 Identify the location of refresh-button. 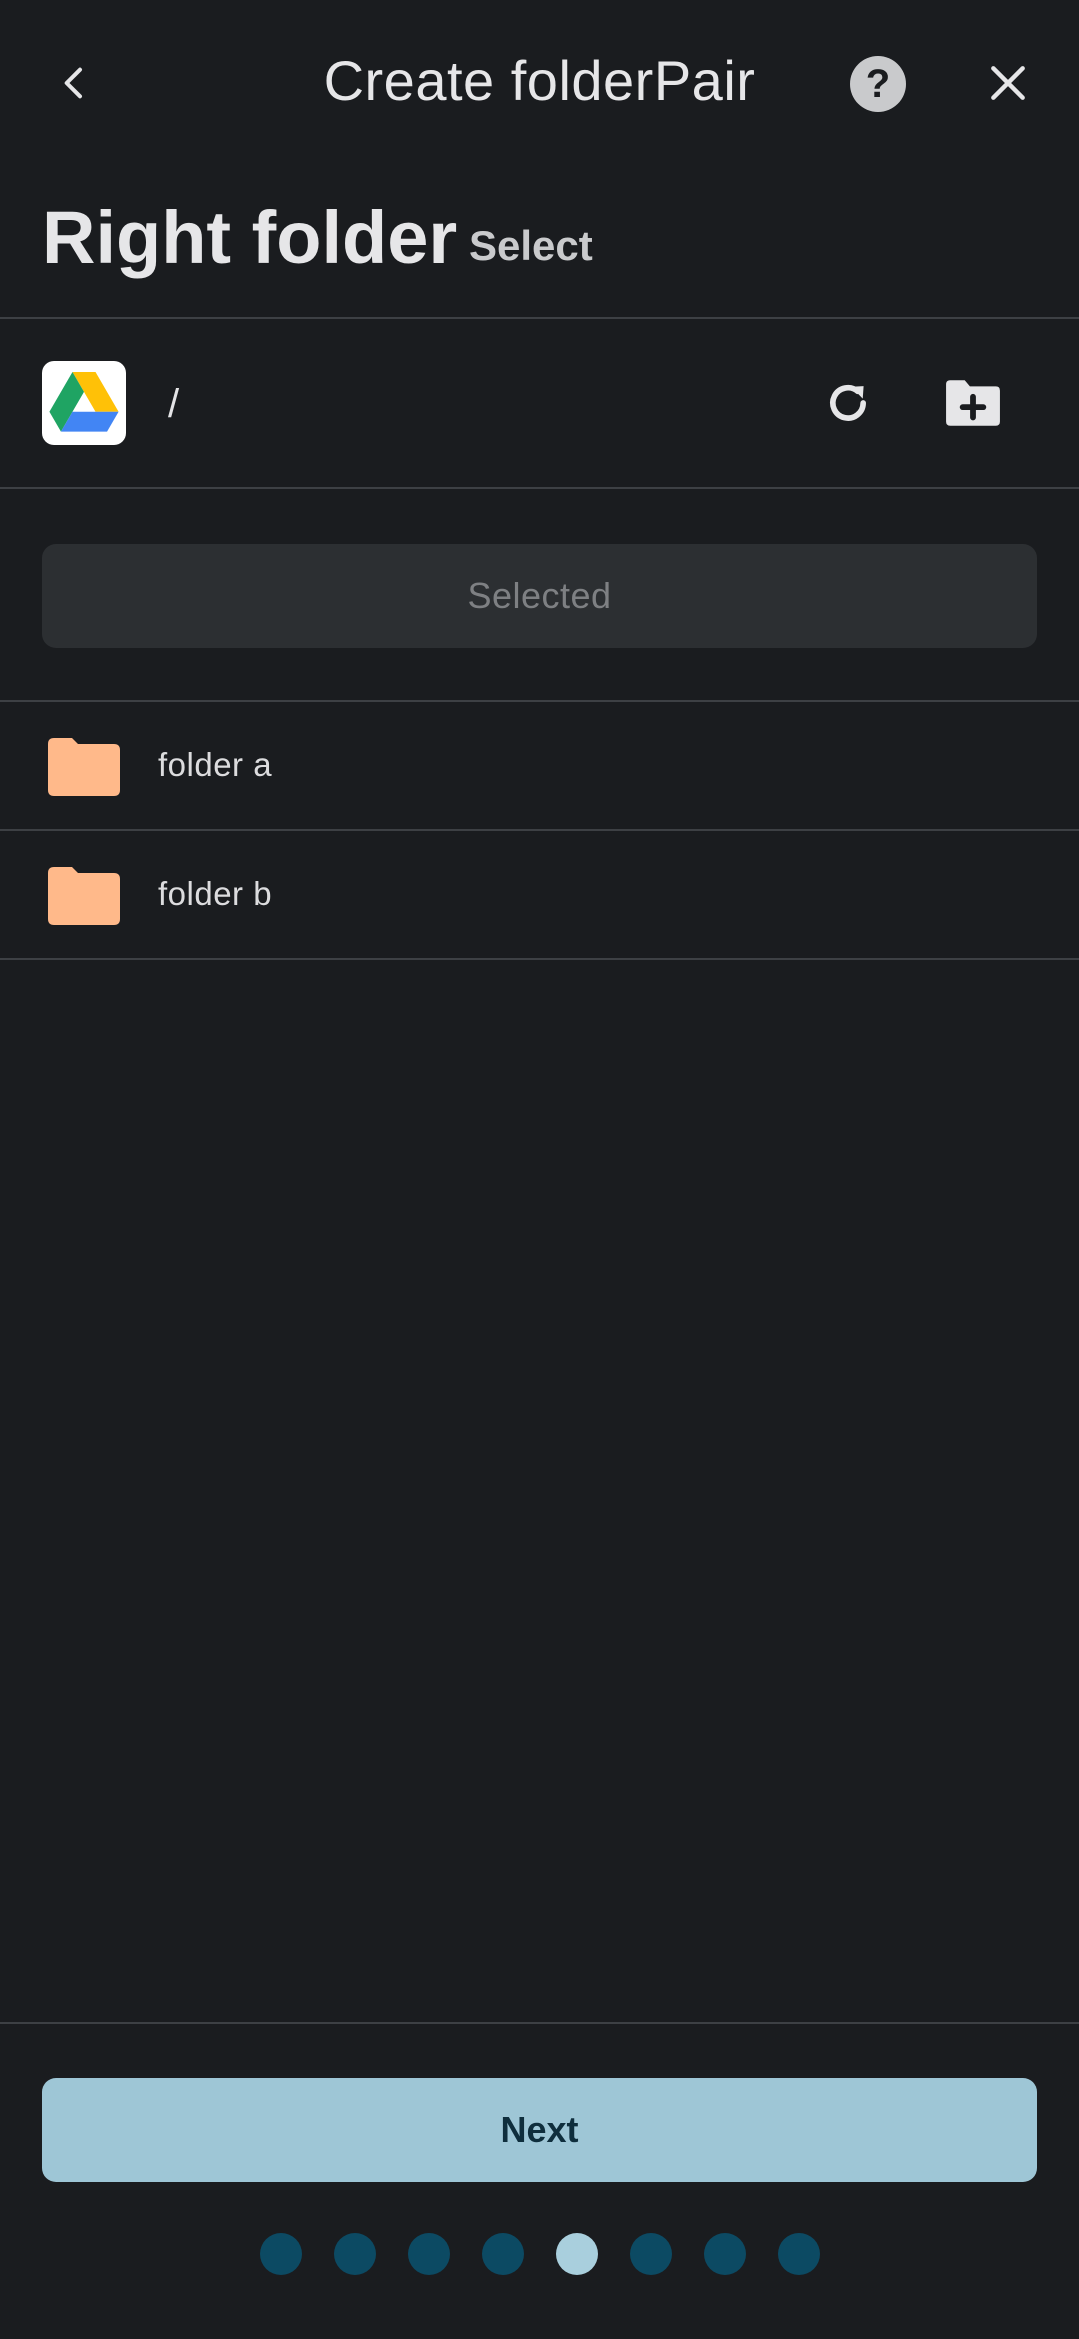
(848, 403).